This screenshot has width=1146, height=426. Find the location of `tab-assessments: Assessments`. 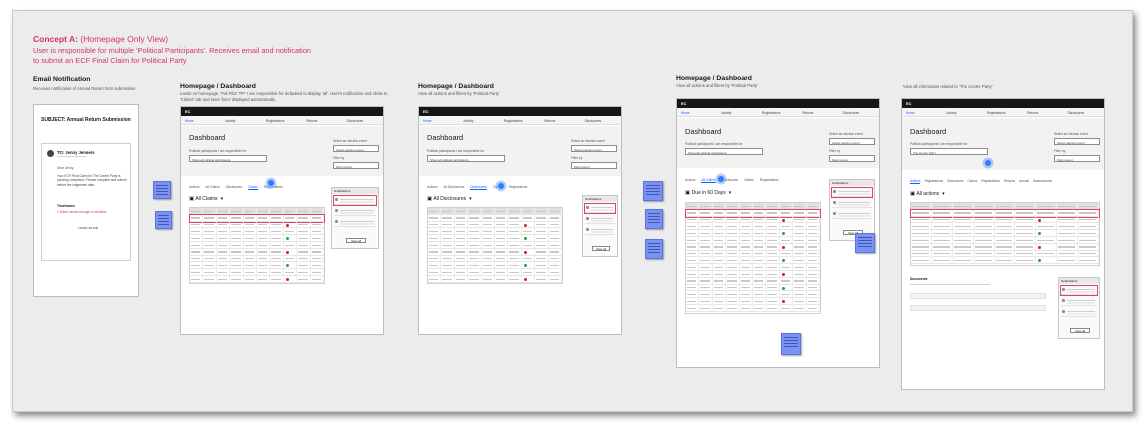

tab-assessments: Assessments is located at coordinates (1042, 181).